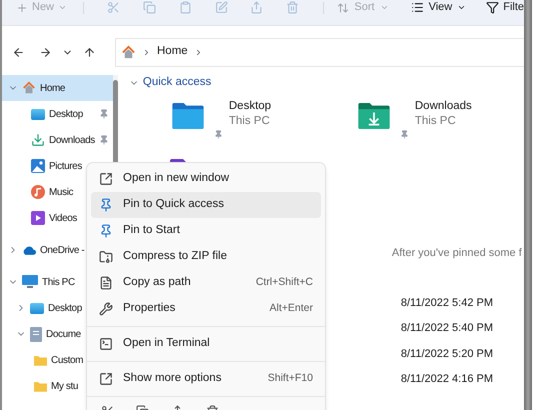  I want to click on zip-folder-icon, so click(106, 257).